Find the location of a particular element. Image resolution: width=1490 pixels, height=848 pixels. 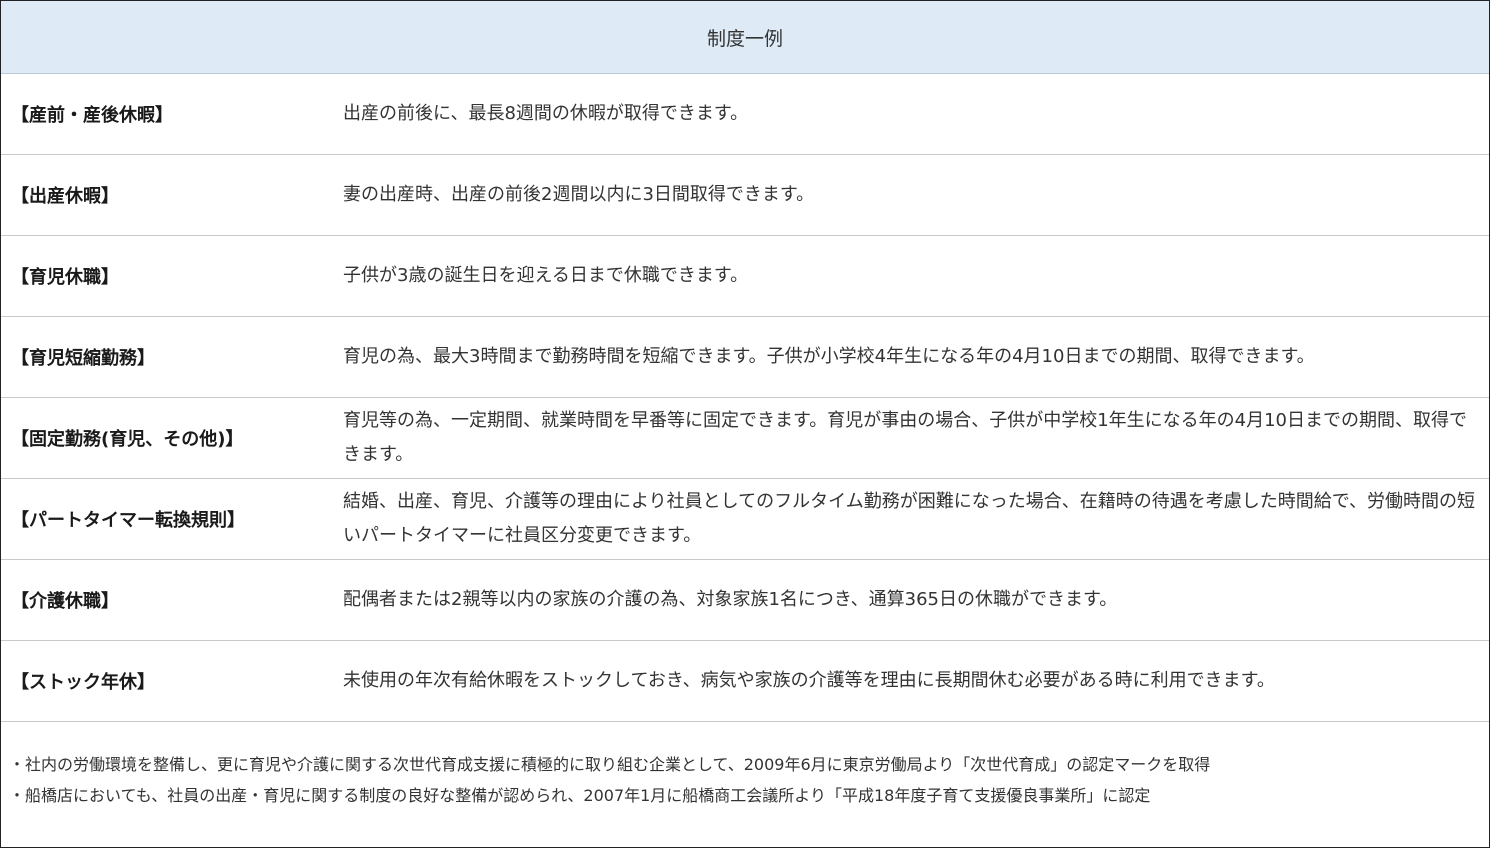

row-description: 妻の出産時、出産の前後2週間以内に3日間取得できます。 is located at coordinates (579, 194).